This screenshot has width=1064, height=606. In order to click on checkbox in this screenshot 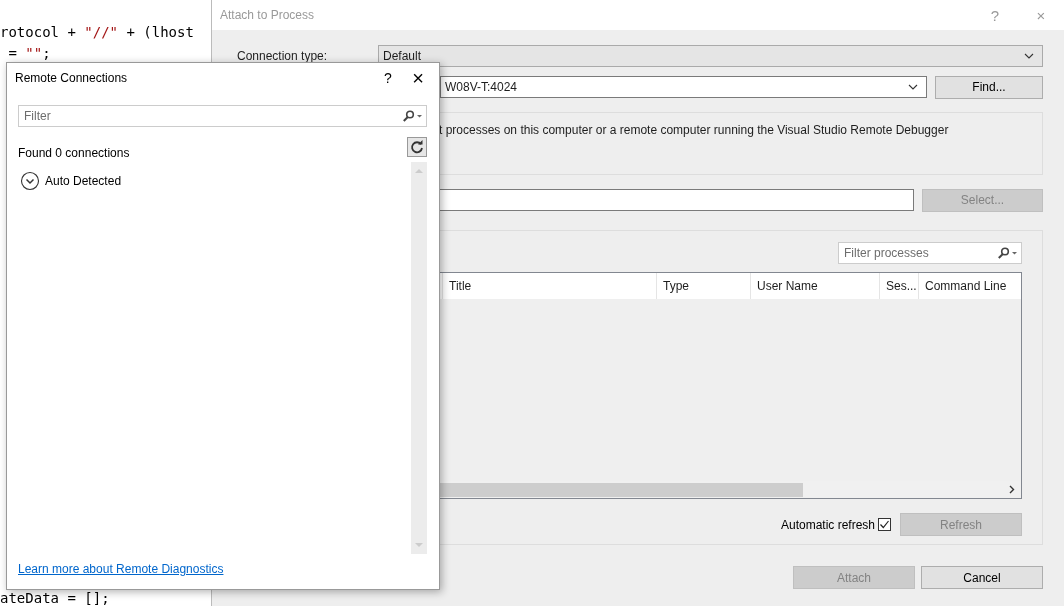, I will do `click(884, 524)`.